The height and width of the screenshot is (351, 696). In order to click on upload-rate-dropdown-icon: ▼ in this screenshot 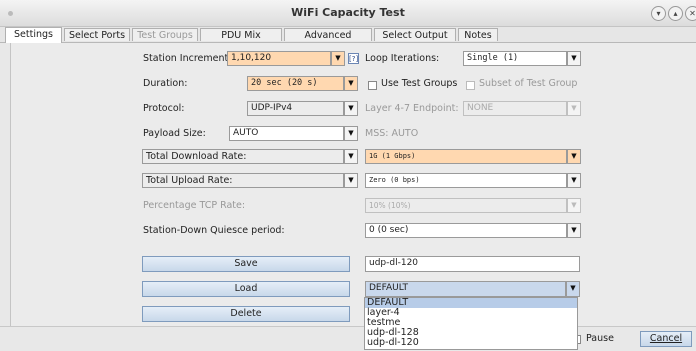, I will do `click(574, 180)`.